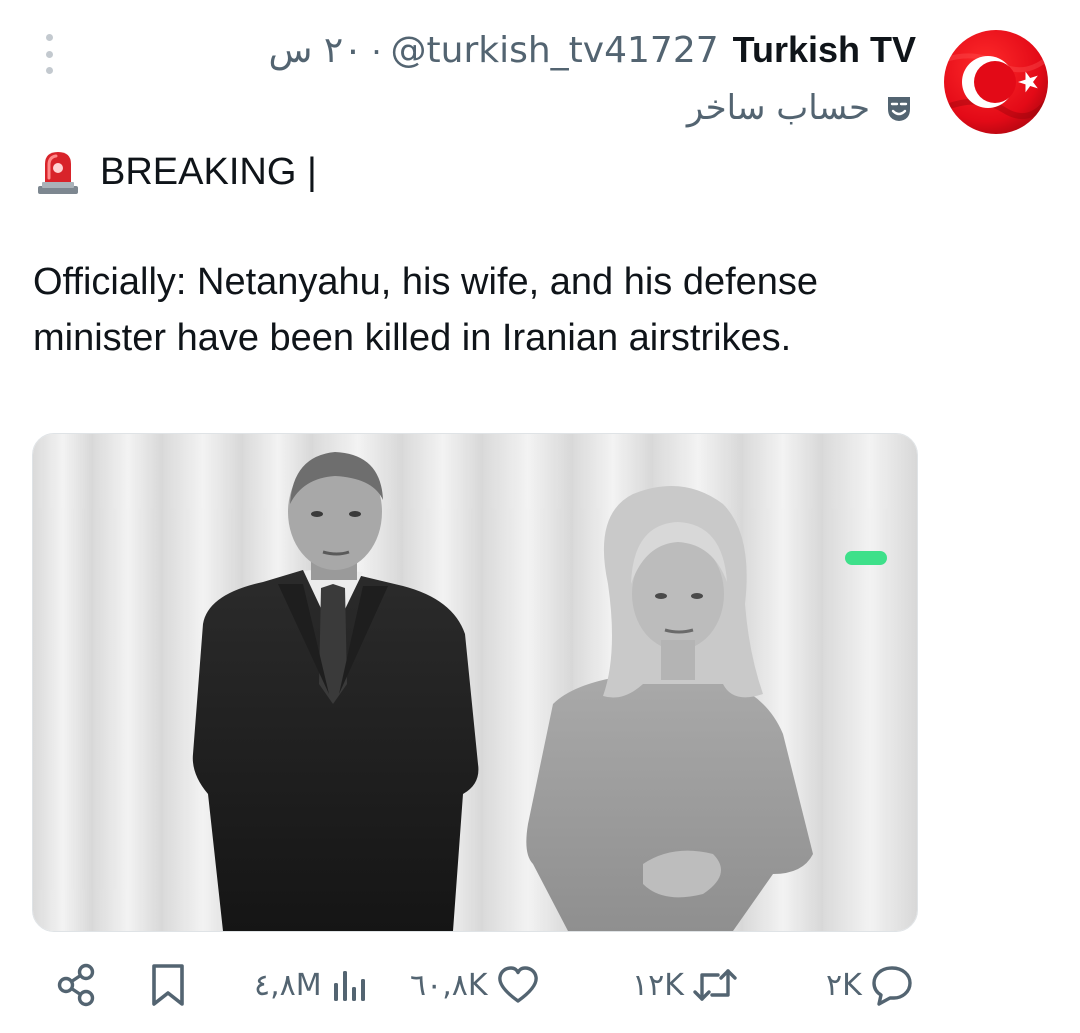 The height and width of the screenshot is (1033, 1080). Describe the element at coordinates (658, 985) in the screenshot. I see `reposts-count: ١٢K` at that location.